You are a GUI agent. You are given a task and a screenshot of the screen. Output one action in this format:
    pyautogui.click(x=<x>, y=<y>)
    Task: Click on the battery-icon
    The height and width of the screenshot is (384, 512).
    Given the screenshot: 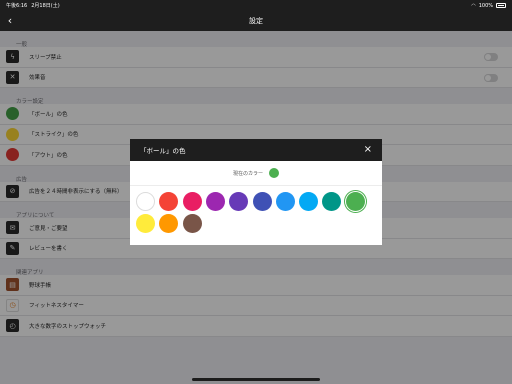 What is the action you would take?
    pyautogui.click(x=501, y=5)
    